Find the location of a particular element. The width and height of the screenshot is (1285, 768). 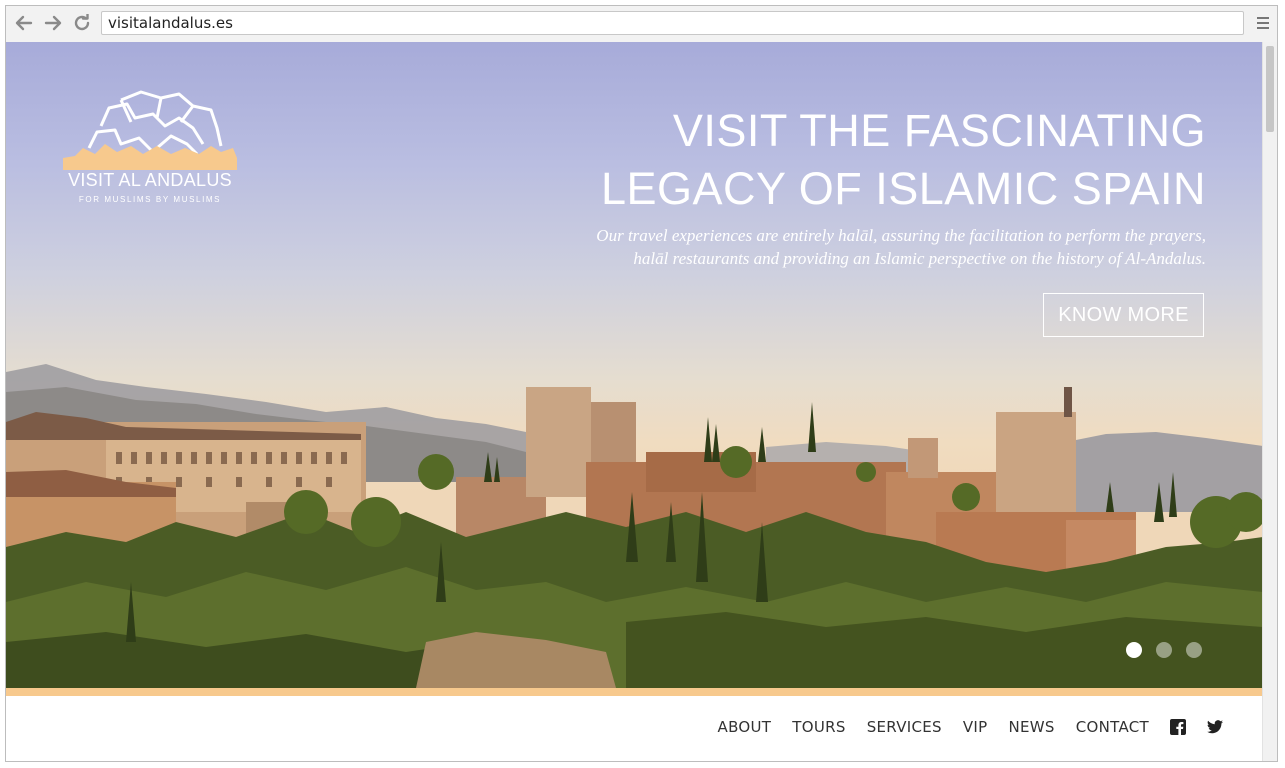

hero-title-line-2: LEGACY OF ISLAMIC SPAIN is located at coordinates (903, 188).